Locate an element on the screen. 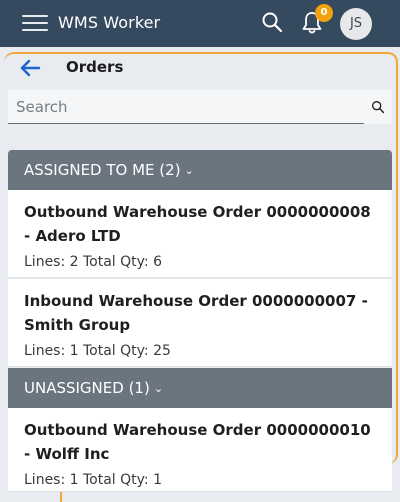 This screenshot has width=400, height=502. app-title: WMS Worker is located at coordinates (109, 22).